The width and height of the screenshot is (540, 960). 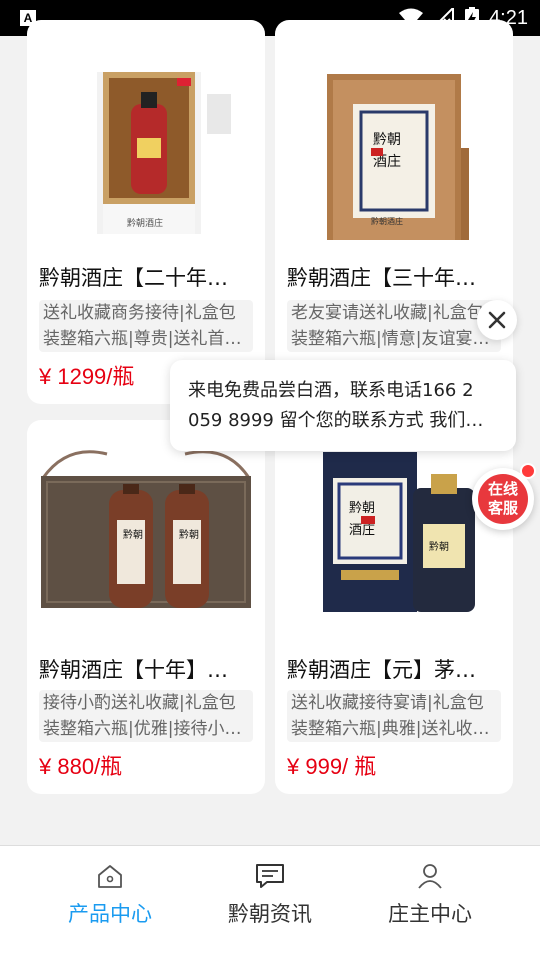 I want to click on product-price: ¥ 999/ 瓶, so click(x=332, y=766).